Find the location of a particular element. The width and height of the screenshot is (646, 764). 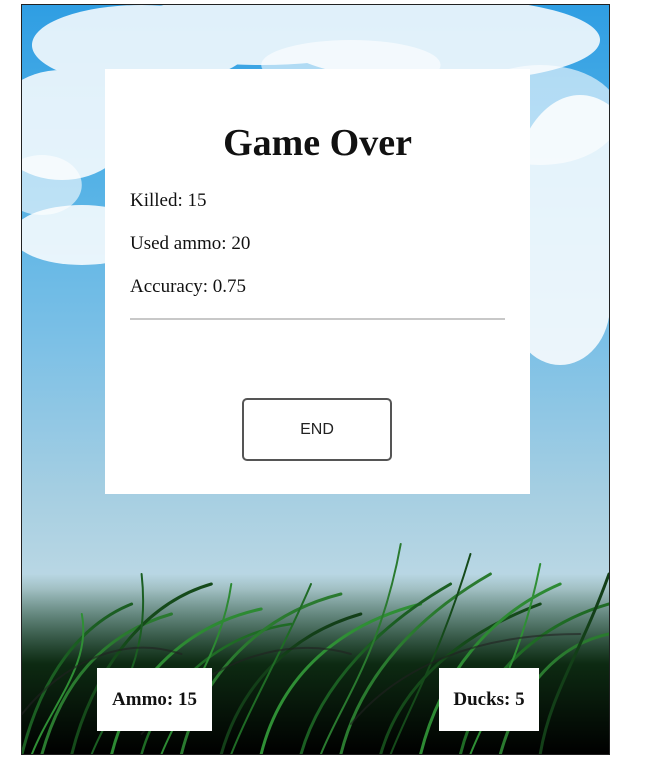

used-ammo-stat: Used ammo: 20 is located at coordinates (190, 243).